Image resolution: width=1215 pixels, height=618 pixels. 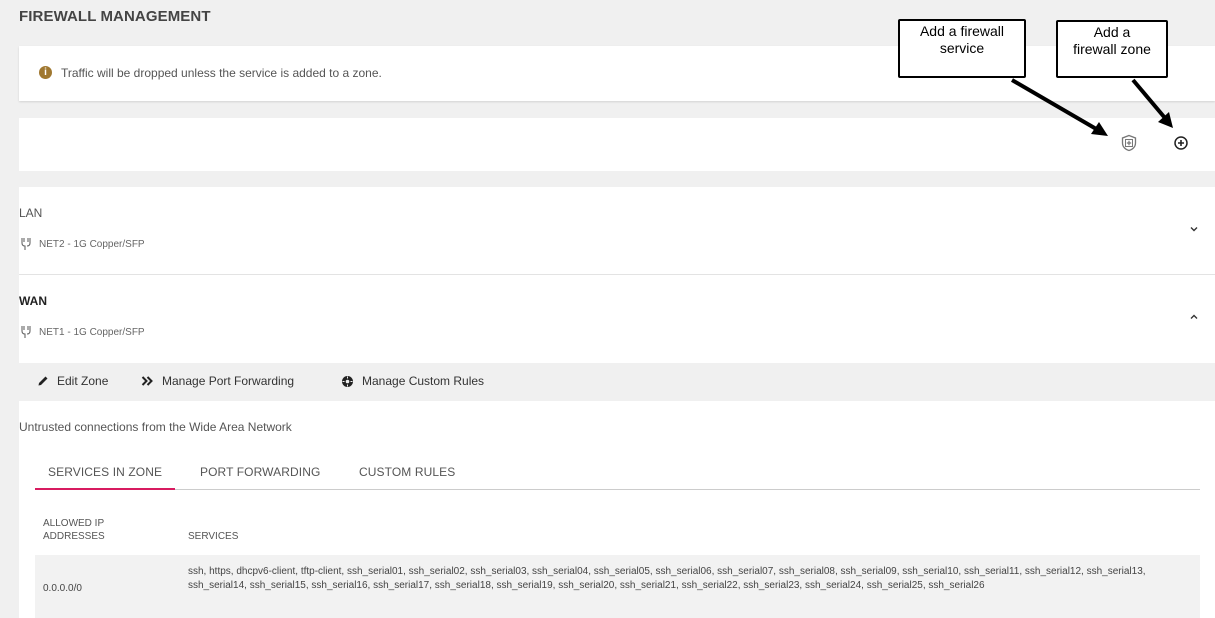 What do you see at coordinates (74, 530) in the screenshot?
I see `column-header-ip: ALLOWED IP ADDRESSES` at bounding box center [74, 530].